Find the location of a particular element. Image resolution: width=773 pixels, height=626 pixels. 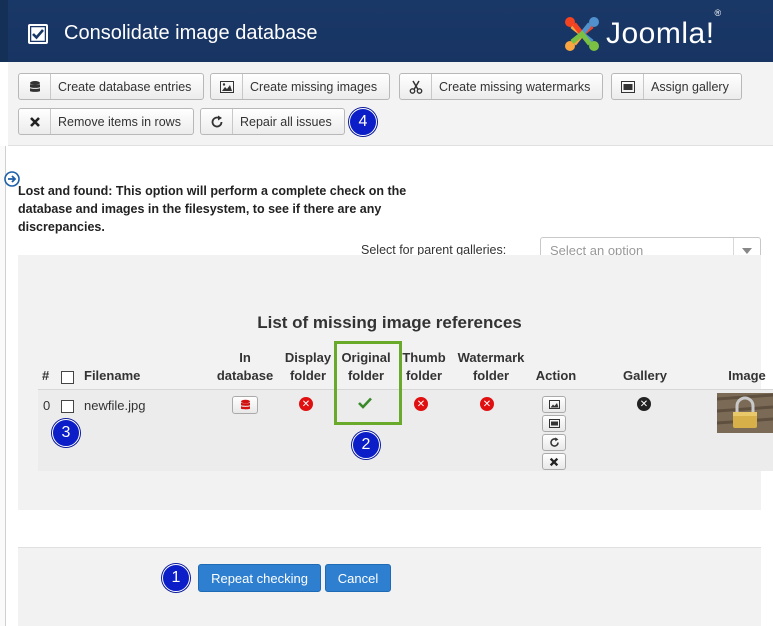

action-assign-gallery-button is located at coordinates (554, 423).